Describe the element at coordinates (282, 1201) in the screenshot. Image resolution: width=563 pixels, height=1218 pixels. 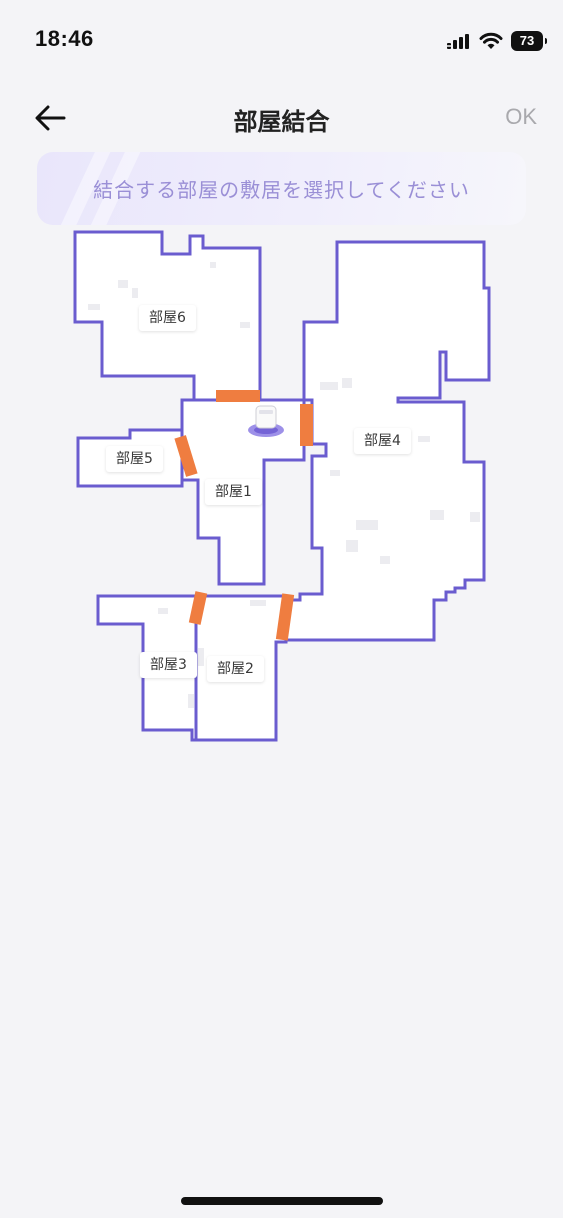
I see `home-indicator` at that location.